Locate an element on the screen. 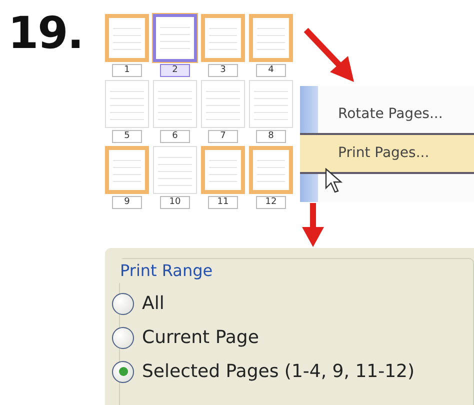  page-number: 7 is located at coordinates (223, 136).